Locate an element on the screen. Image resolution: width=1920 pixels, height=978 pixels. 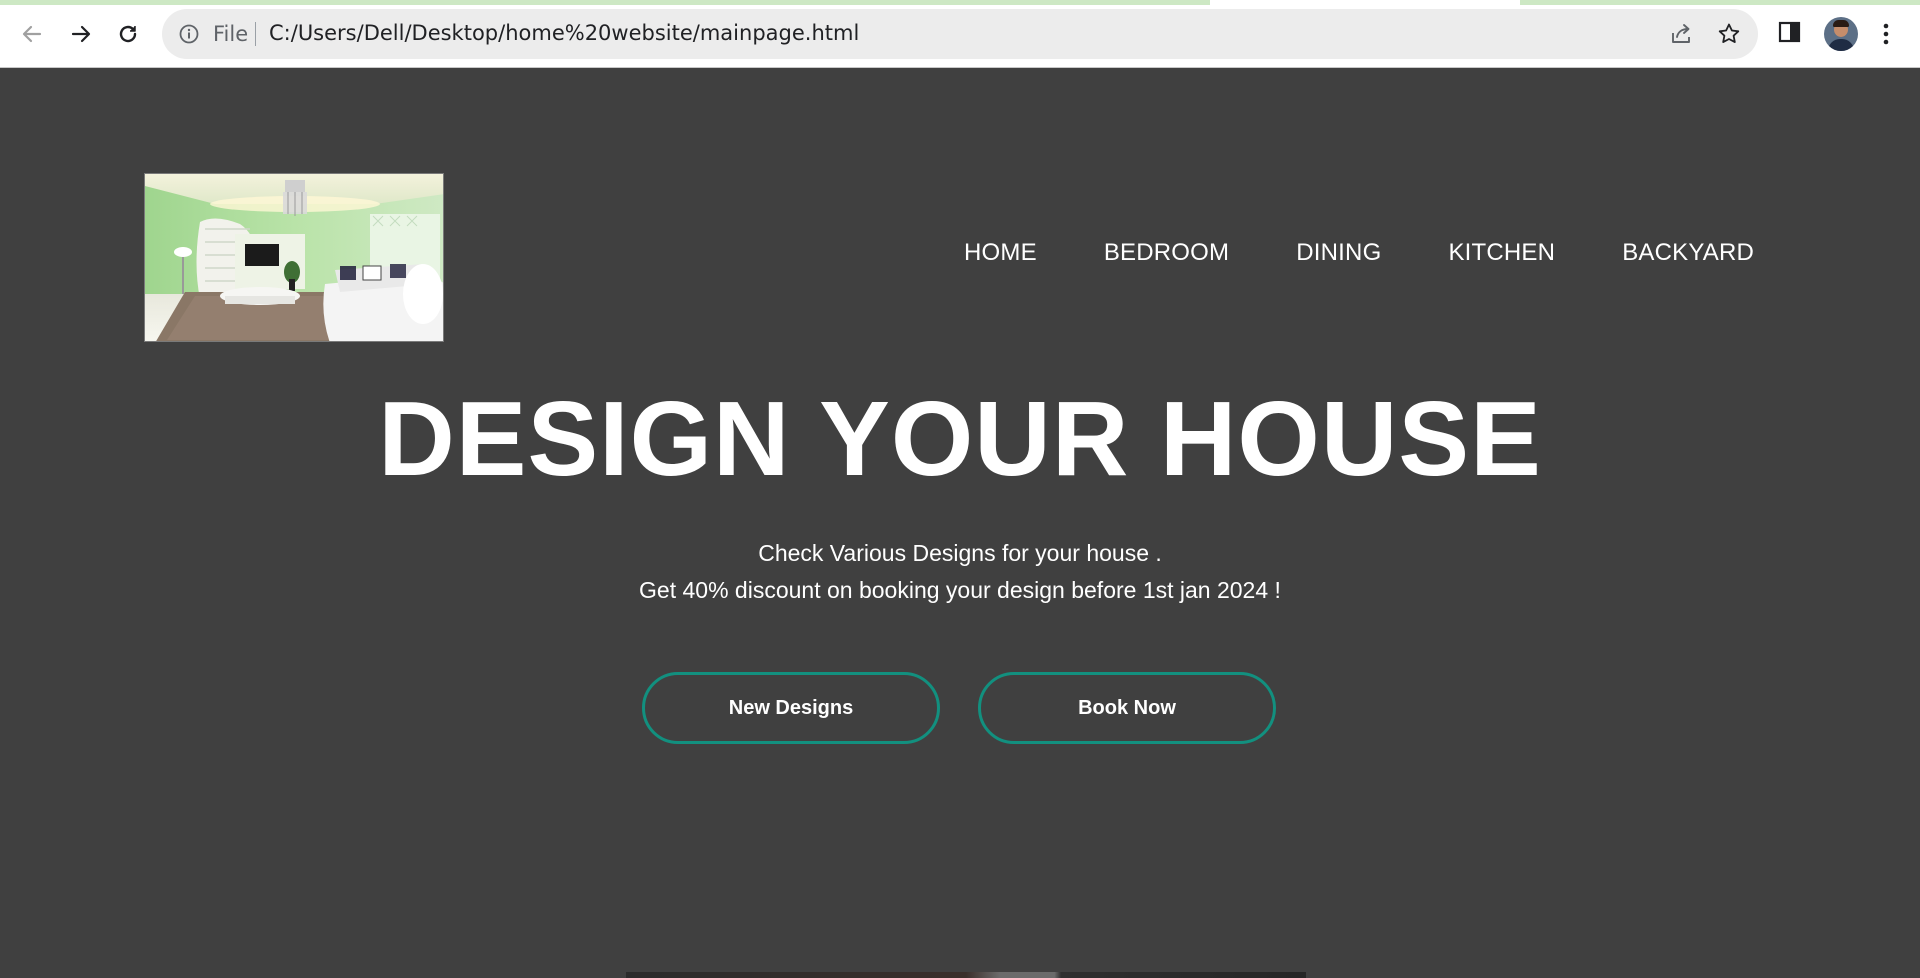
hero-subtitle-line-1: Check Various Designs for your house . is located at coordinates (960, 553).